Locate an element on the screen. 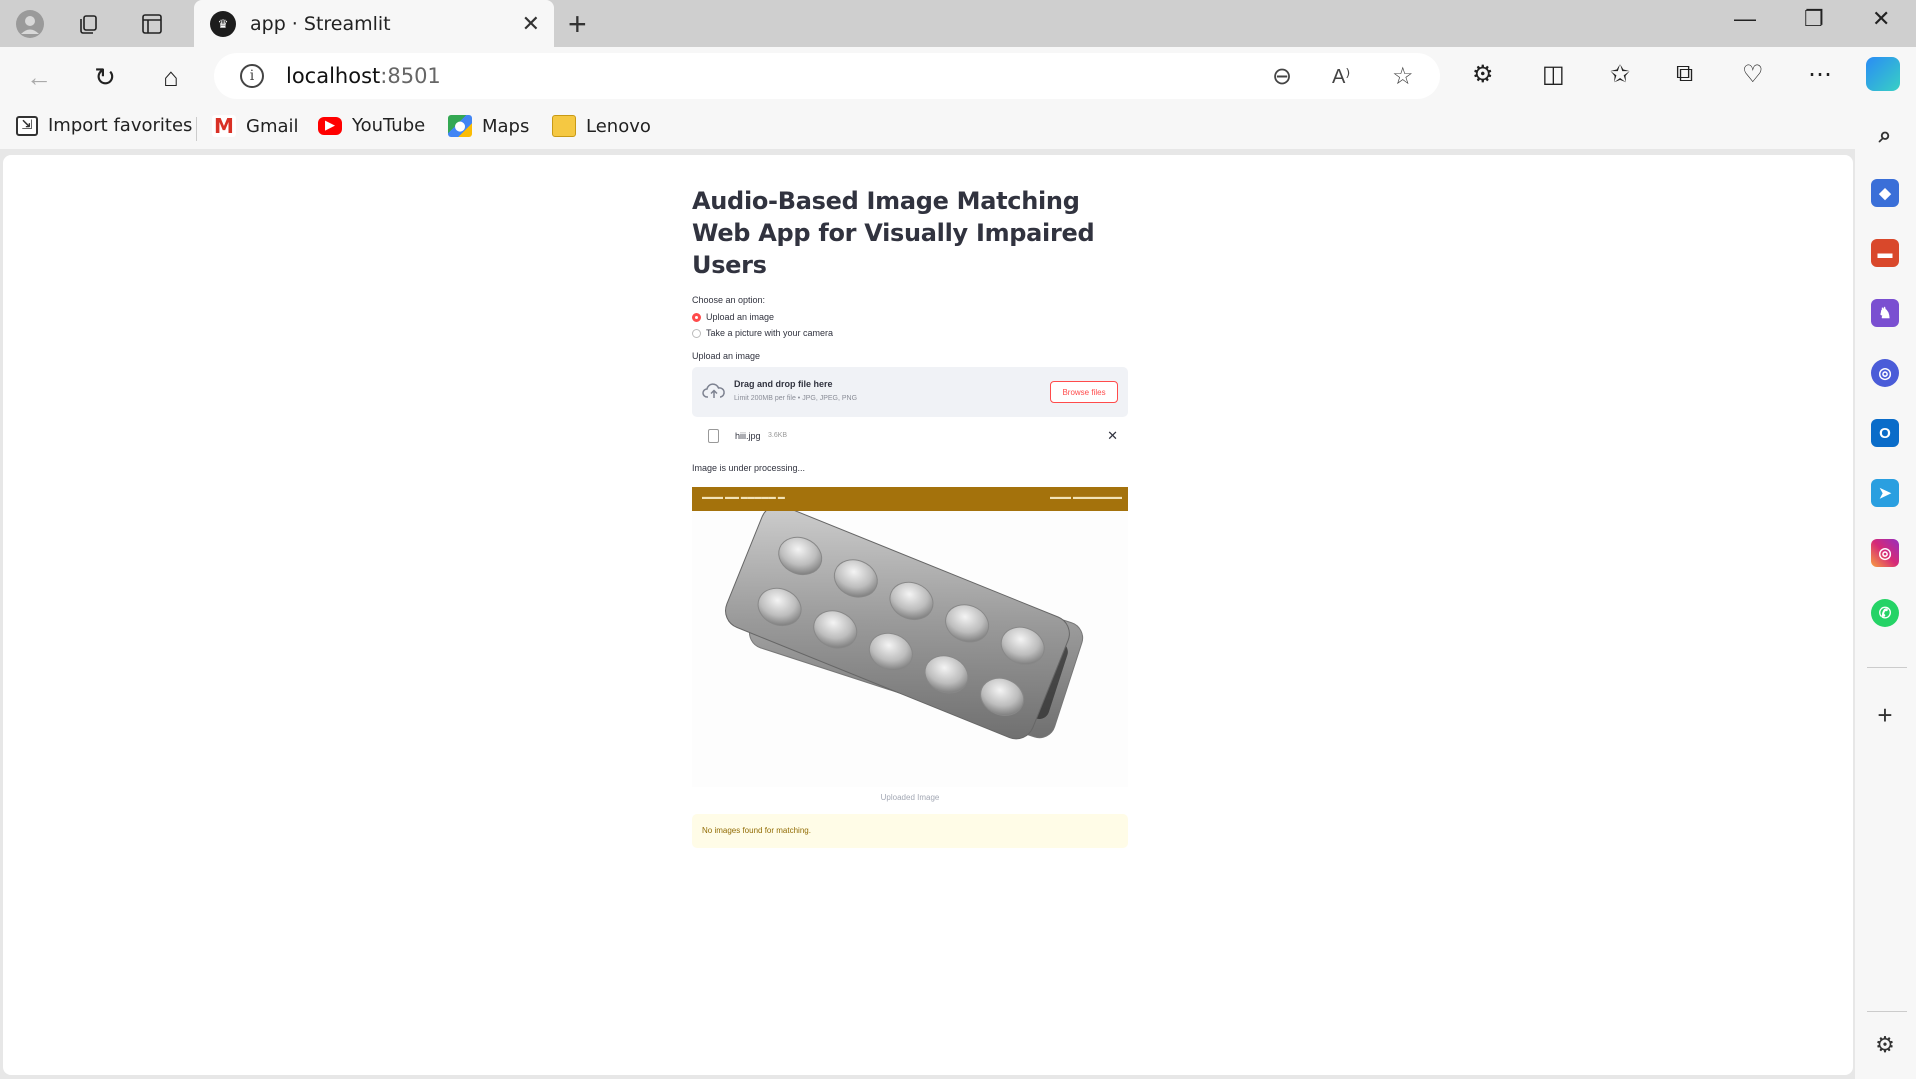 The width and height of the screenshot is (1916, 1079). radio-label: Take a picture with your camera is located at coordinates (770, 333).